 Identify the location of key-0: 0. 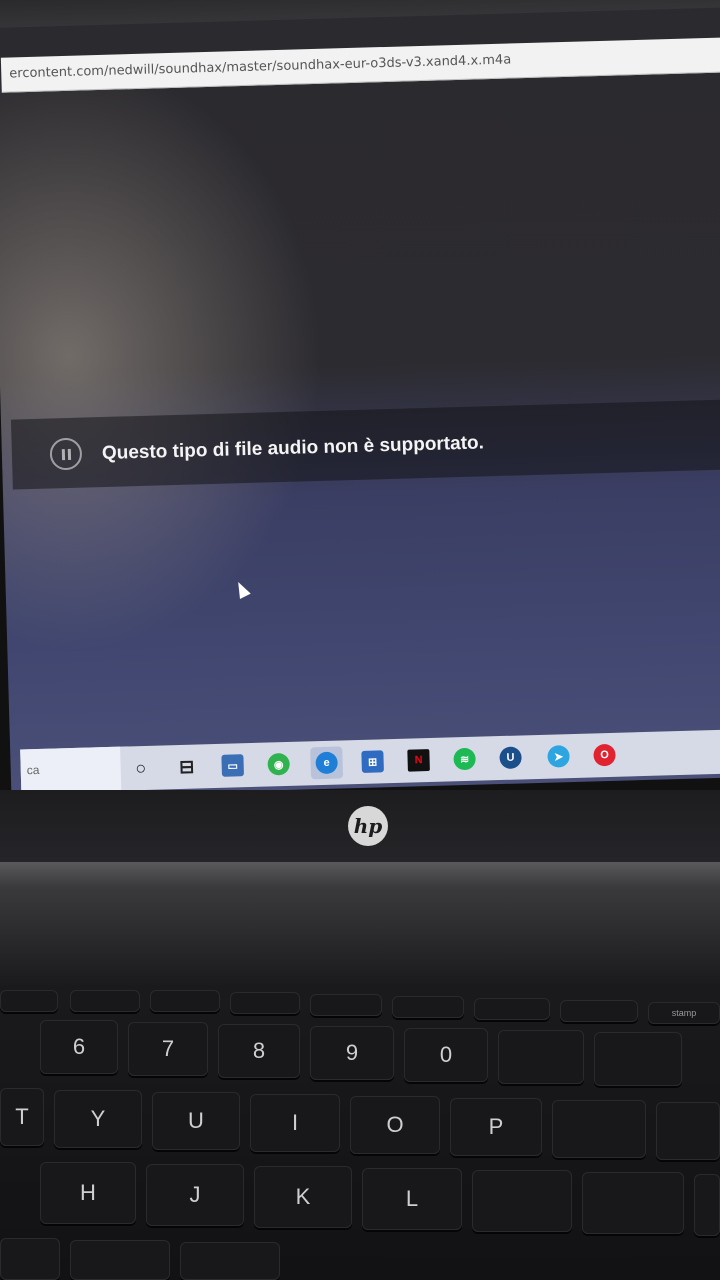
(446, 1055).